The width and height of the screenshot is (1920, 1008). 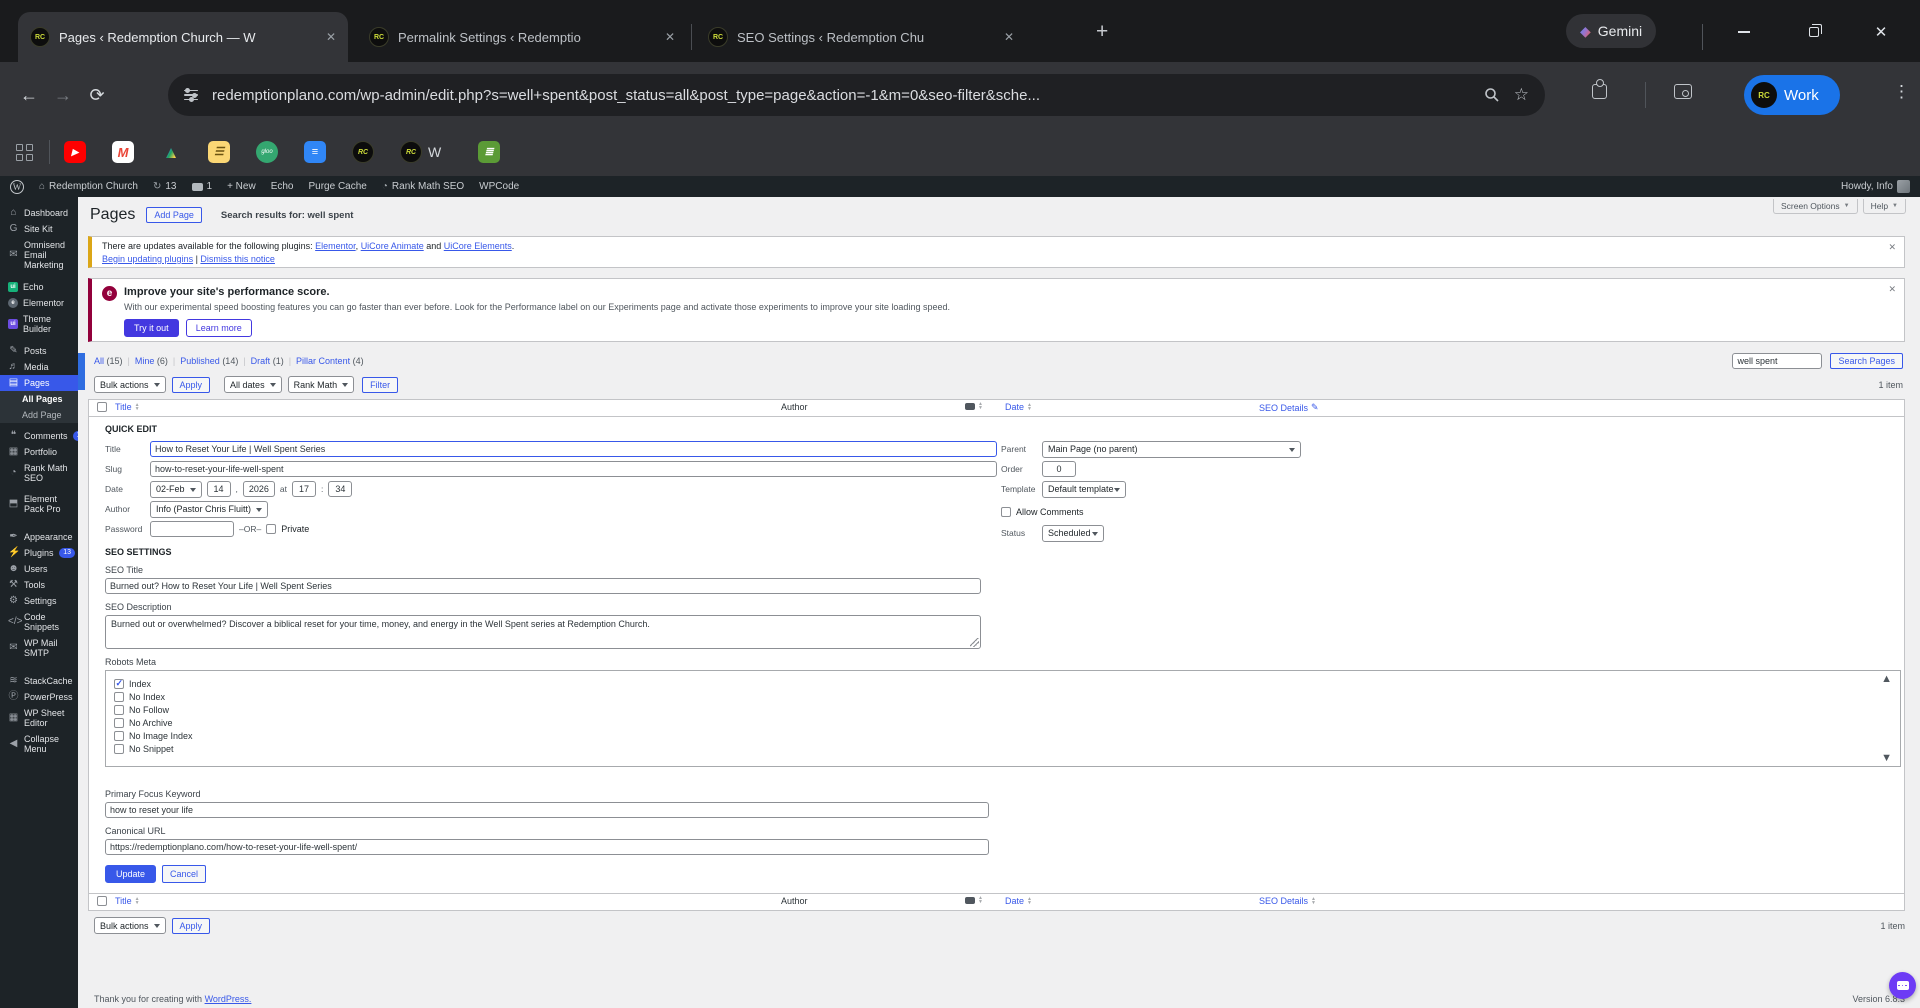 What do you see at coordinates (1084, 489) in the screenshot?
I see `template-select: Default template` at bounding box center [1084, 489].